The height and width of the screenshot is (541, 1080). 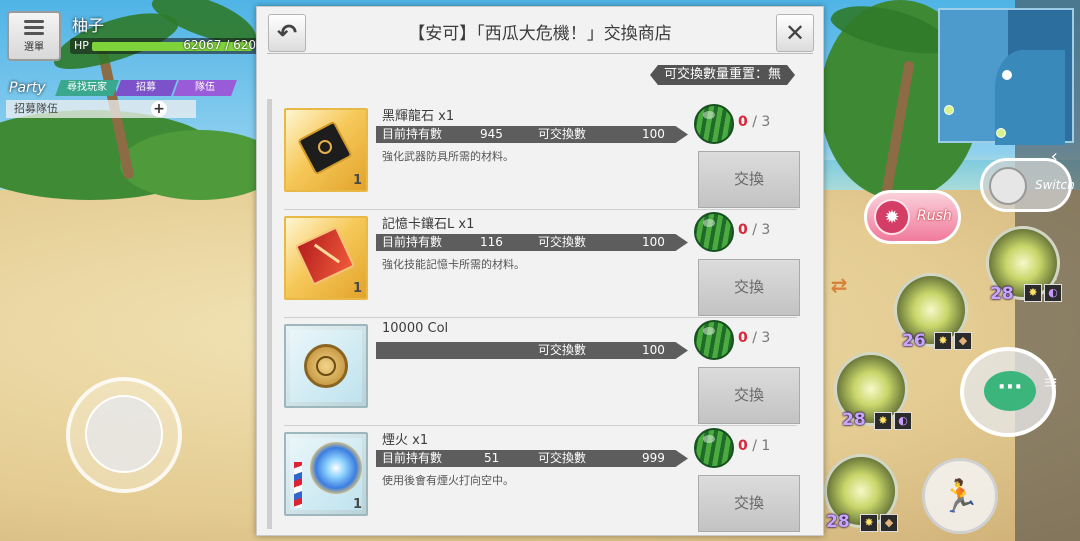 What do you see at coordinates (165, 46) in the screenshot?
I see `hp-gauge: HP 62067 / 620` at bounding box center [165, 46].